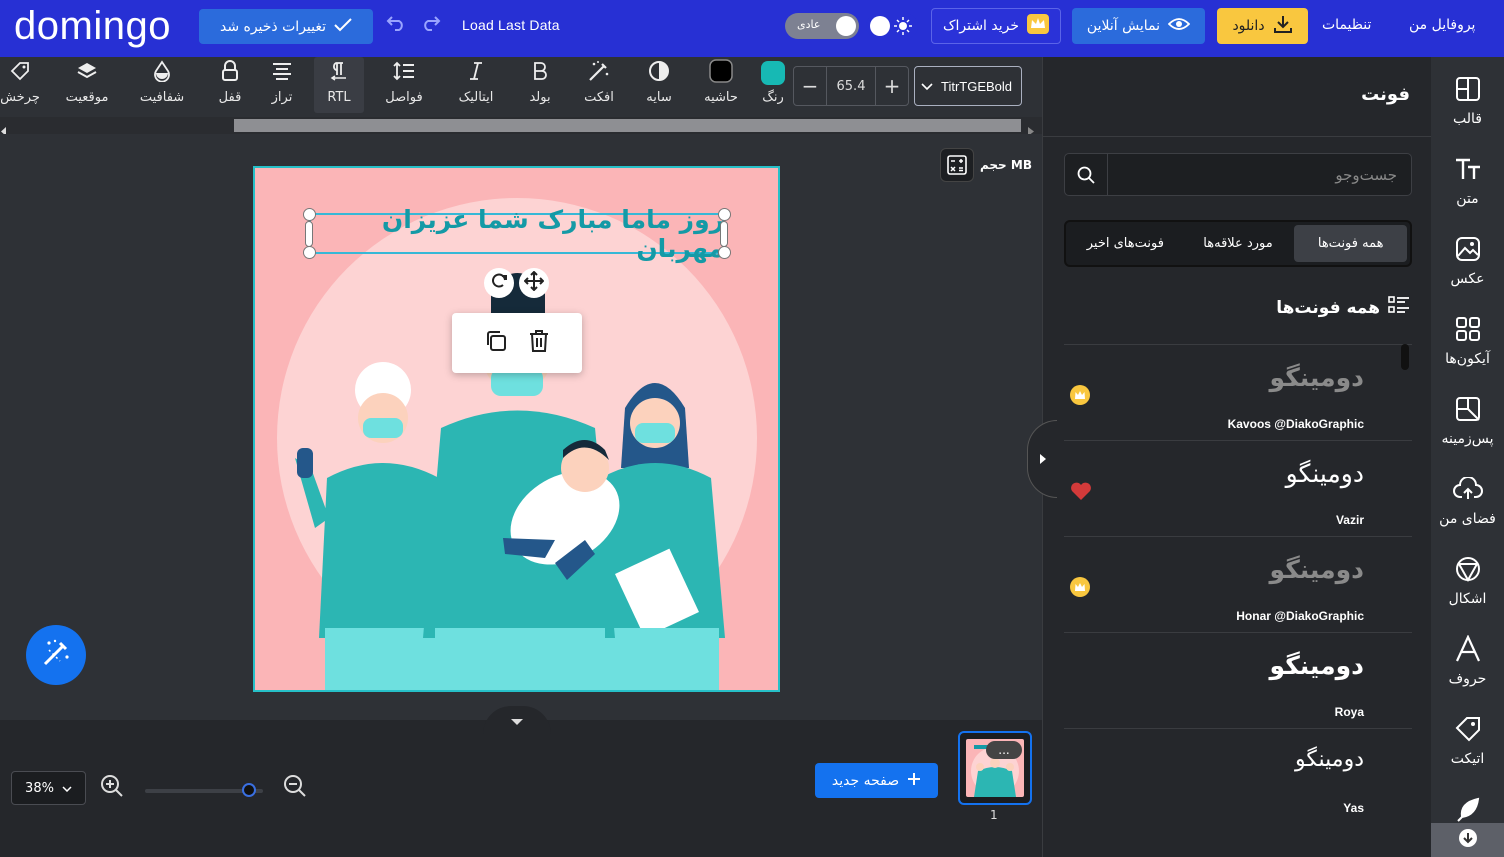 The image size is (1504, 857). What do you see at coordinates (282, 85) in the screenshot?
I see `align-tool: تراز` at bounding box center [282, 85].